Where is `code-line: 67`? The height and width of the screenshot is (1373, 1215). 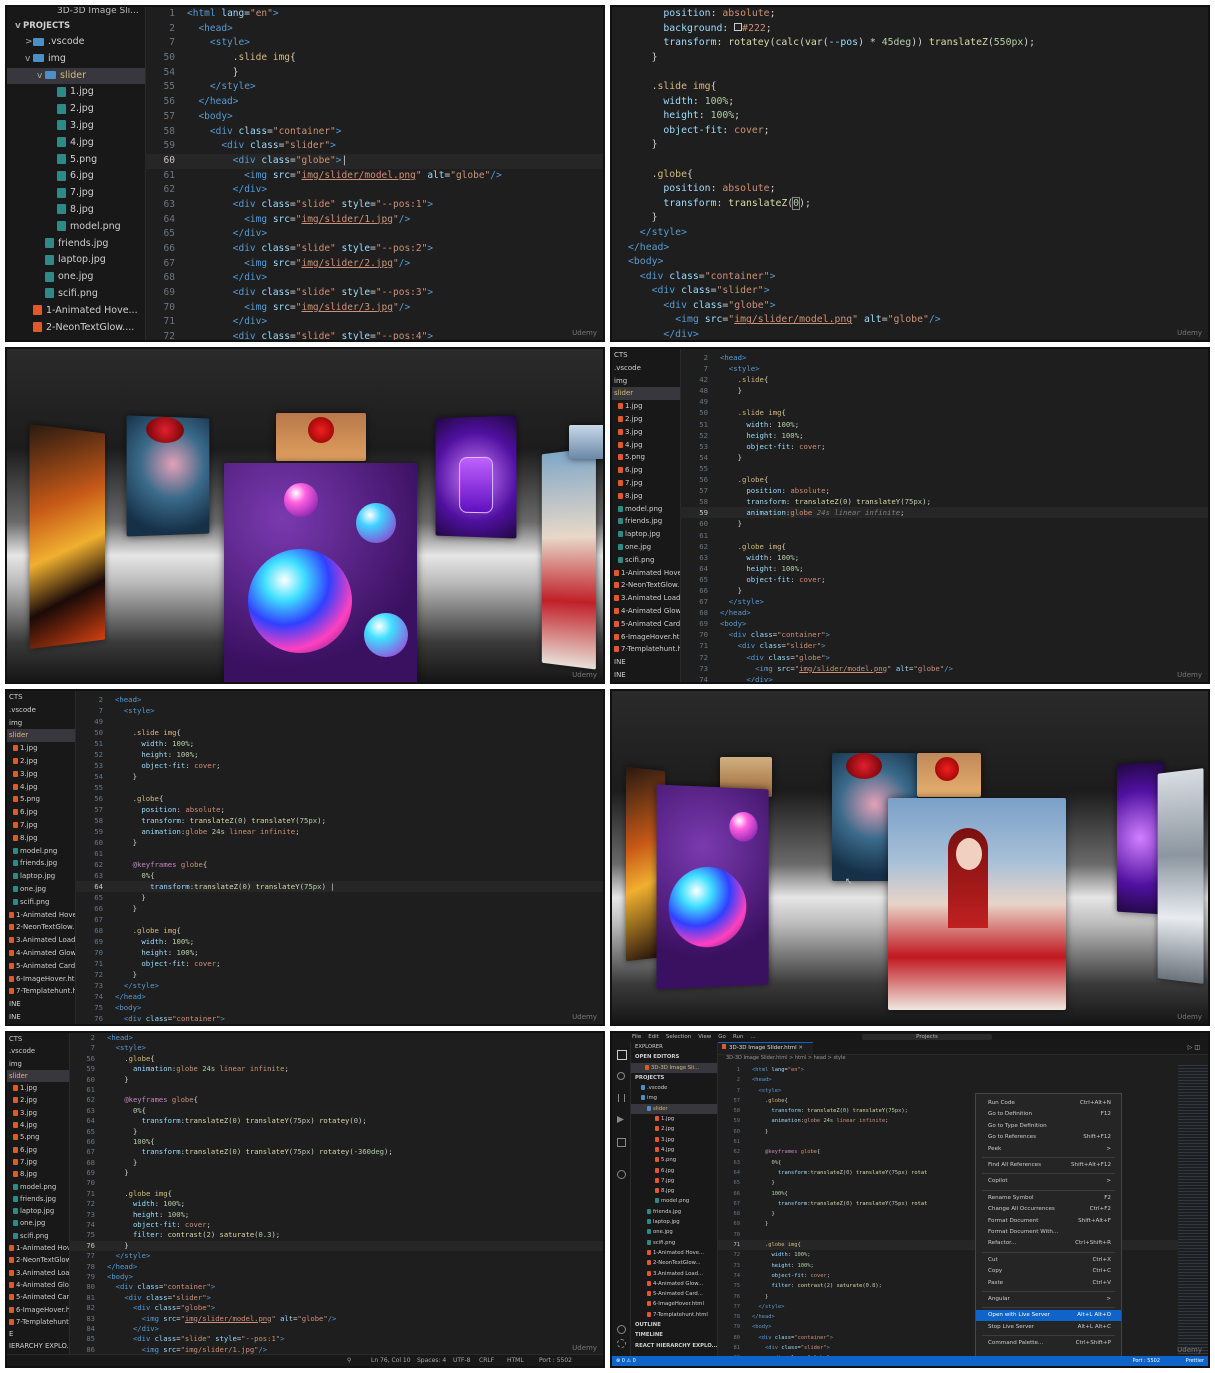
code-line: 67 is located at coordinates (339, 919).